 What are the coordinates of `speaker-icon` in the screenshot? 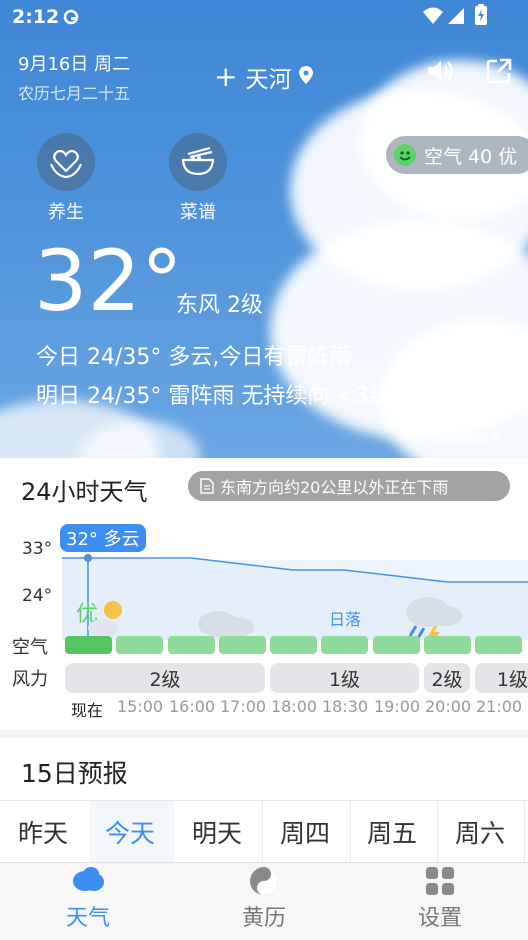 It's located at (440, 71).